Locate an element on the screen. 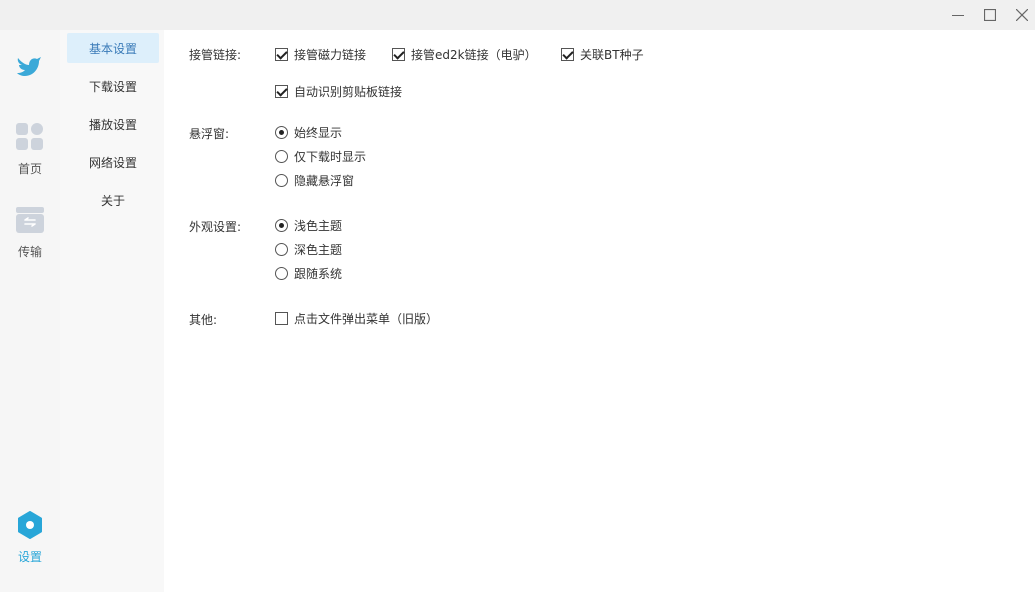 This screenshot has height=592, width=1035. other-label: 其他: is located at coordinates (203, 320).